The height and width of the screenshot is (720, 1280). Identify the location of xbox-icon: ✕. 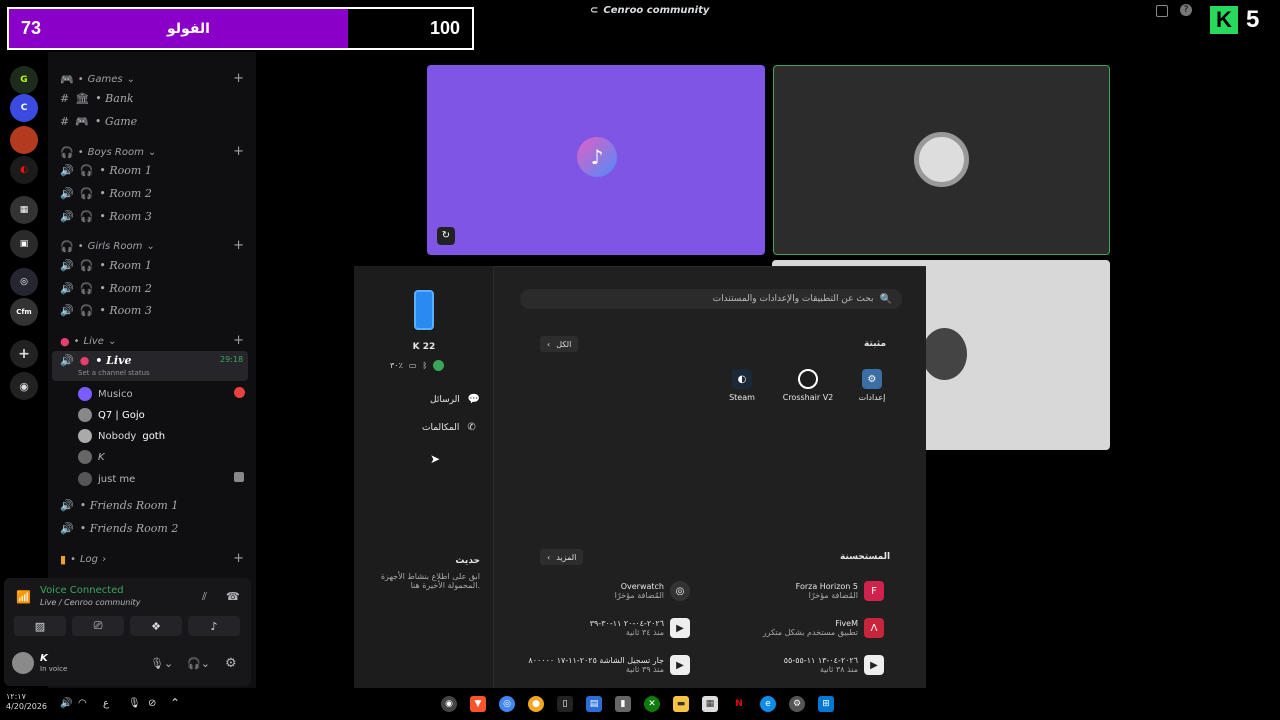
(652, 704).